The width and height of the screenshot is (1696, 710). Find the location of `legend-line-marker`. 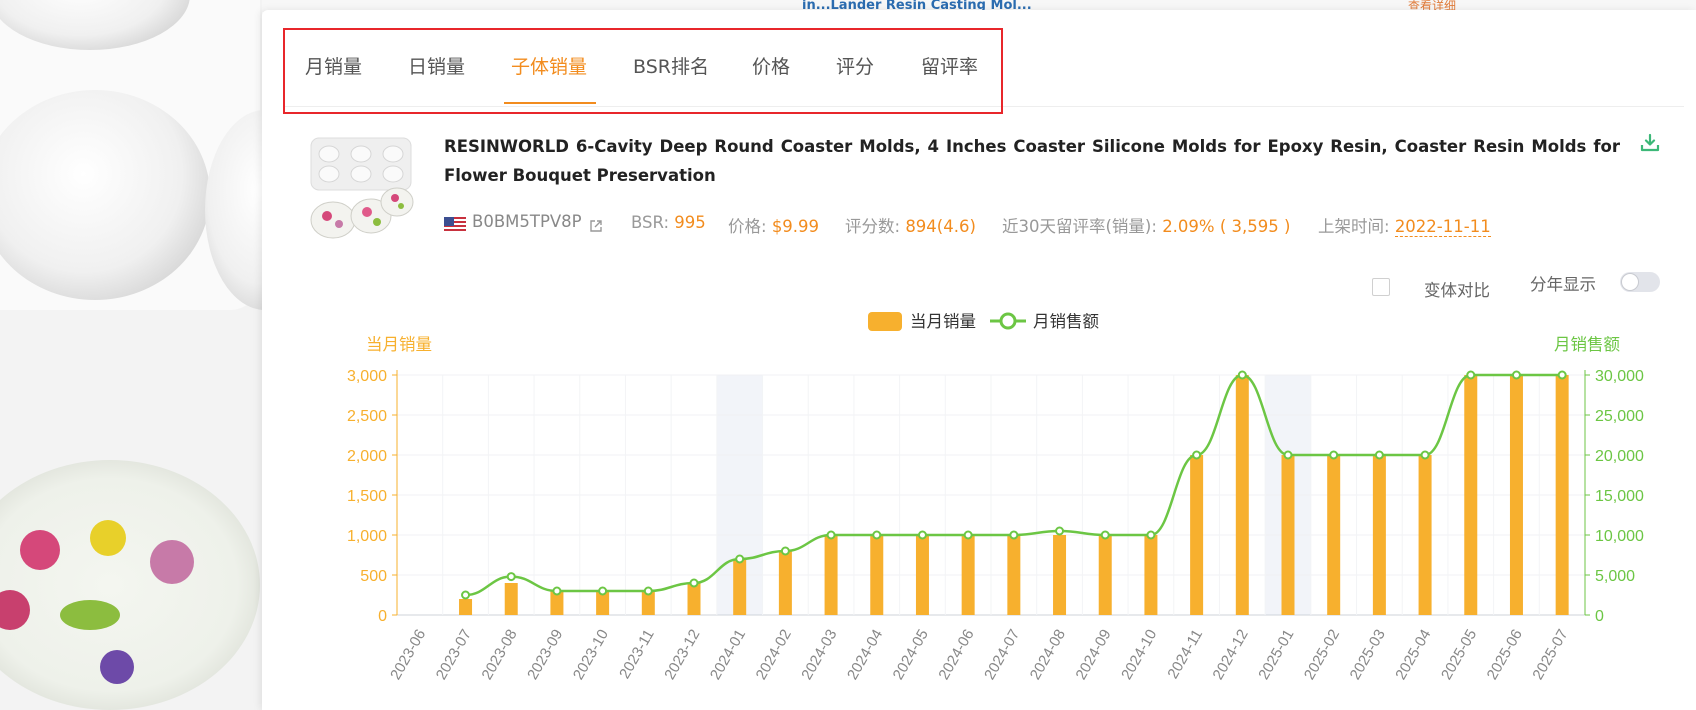

legend-line-marker is located at coordinates (1008, 321).